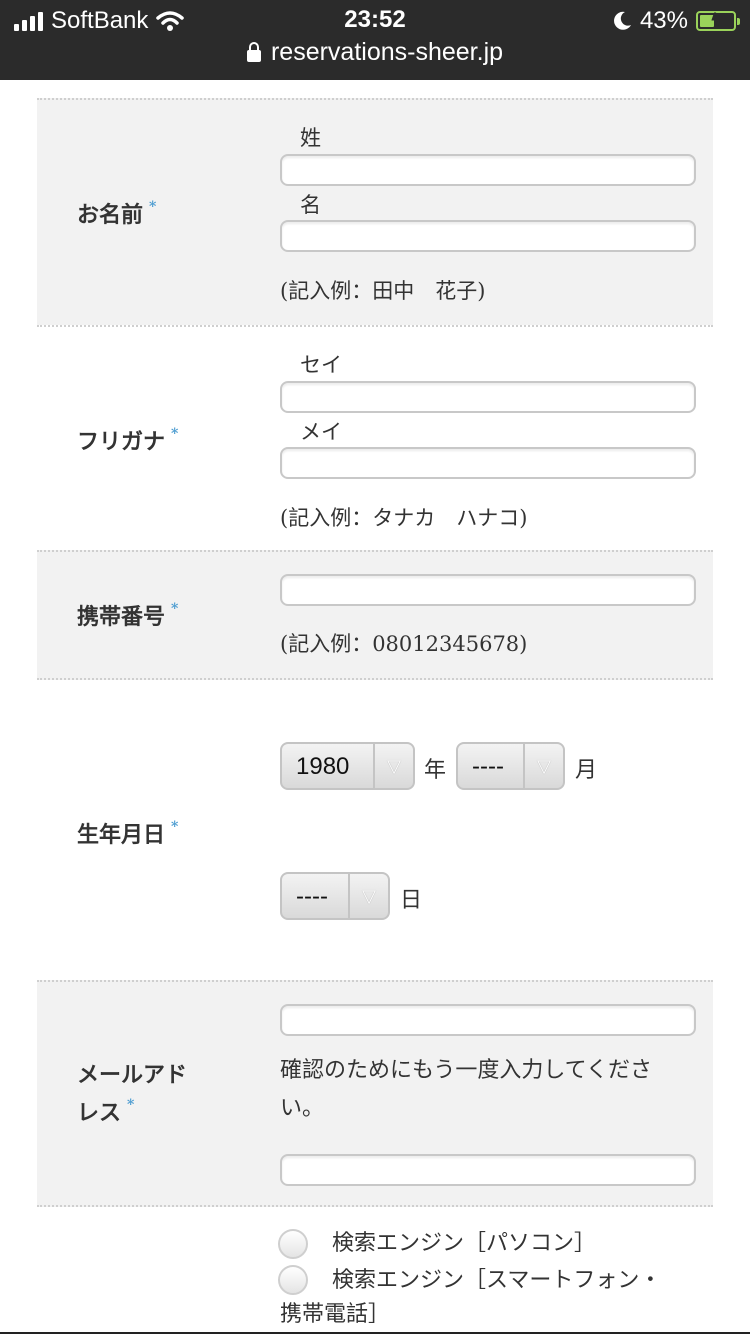  What do you see at coordinates (335, 1314) in the screenshot?
I see `source-option-2-label-cont: 携帯電話］` at bounding box center [335, 1314].